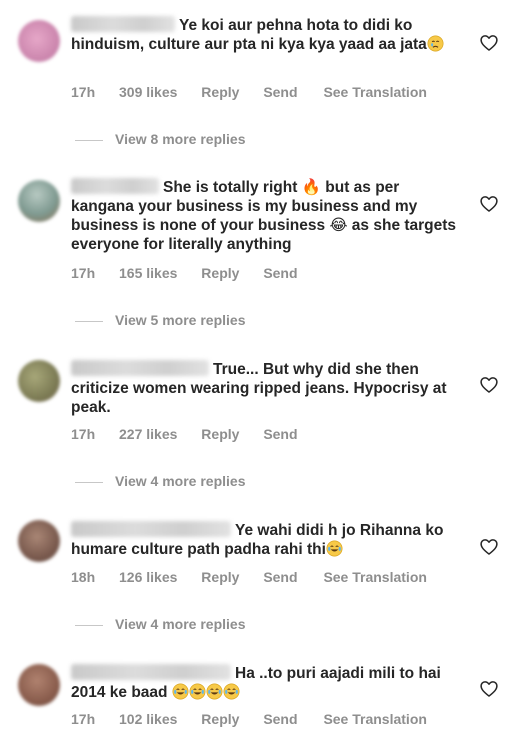 The height and width of the screenshot is (749, 525). What do you see at coordinates (148, 577) in the screenshot?
I see `comment-likes: 126 likes` at bounding box center [148, 577].